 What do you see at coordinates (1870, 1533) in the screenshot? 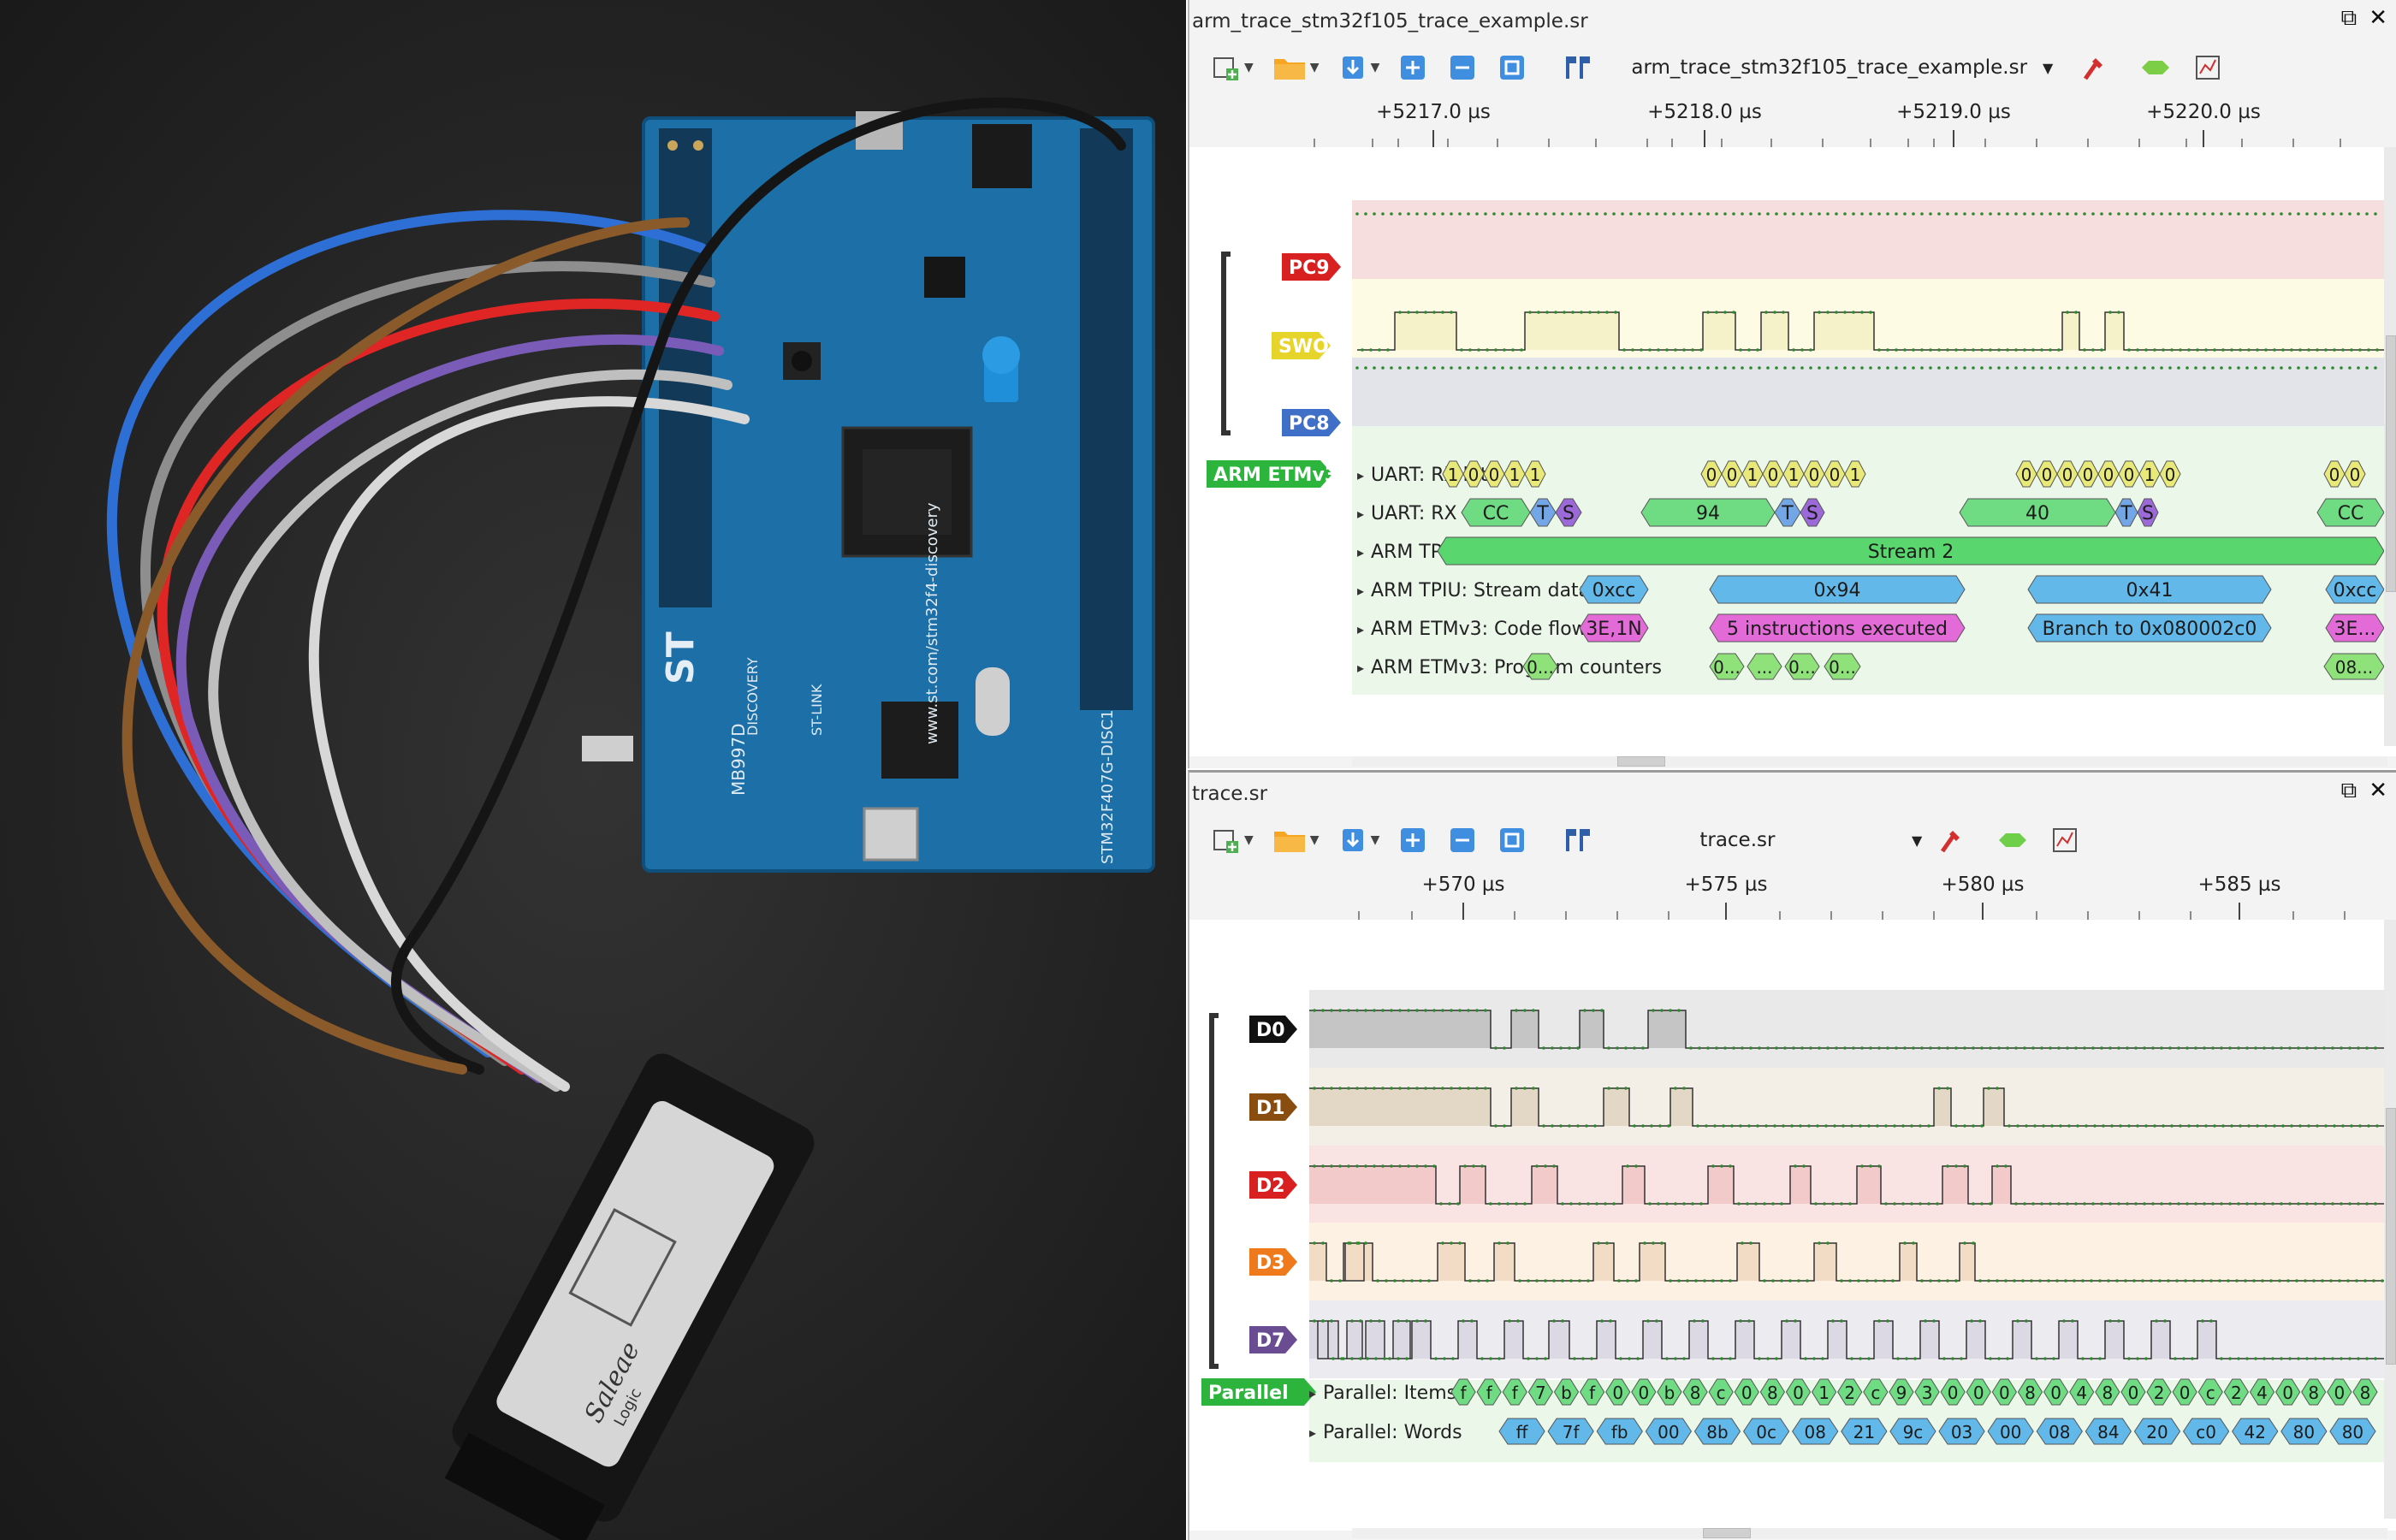
I see `window2-horizontal-scrollbar` at bounding box center [1870, 1533].